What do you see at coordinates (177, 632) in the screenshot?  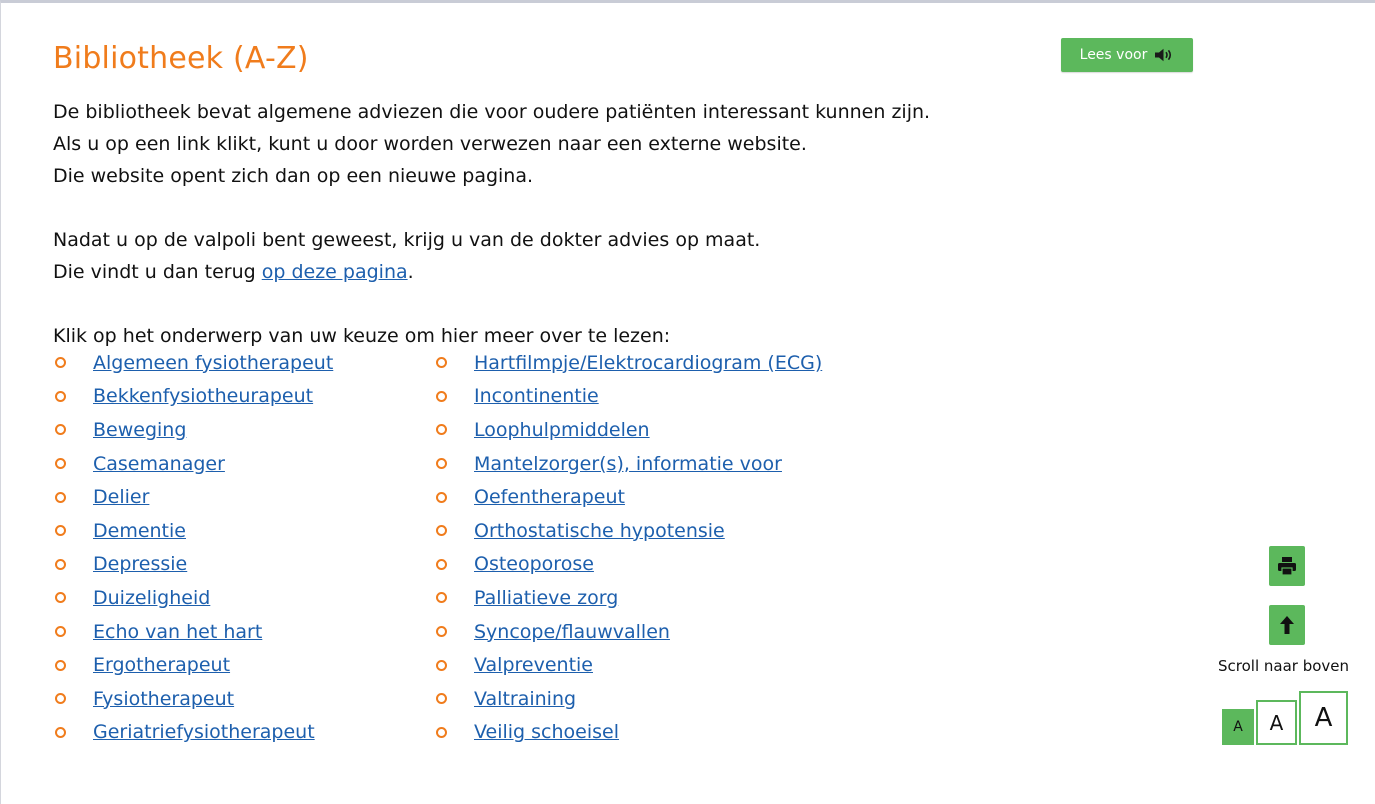 I see `topic-link: Echo van het hart` at bounding box center [177, 632].